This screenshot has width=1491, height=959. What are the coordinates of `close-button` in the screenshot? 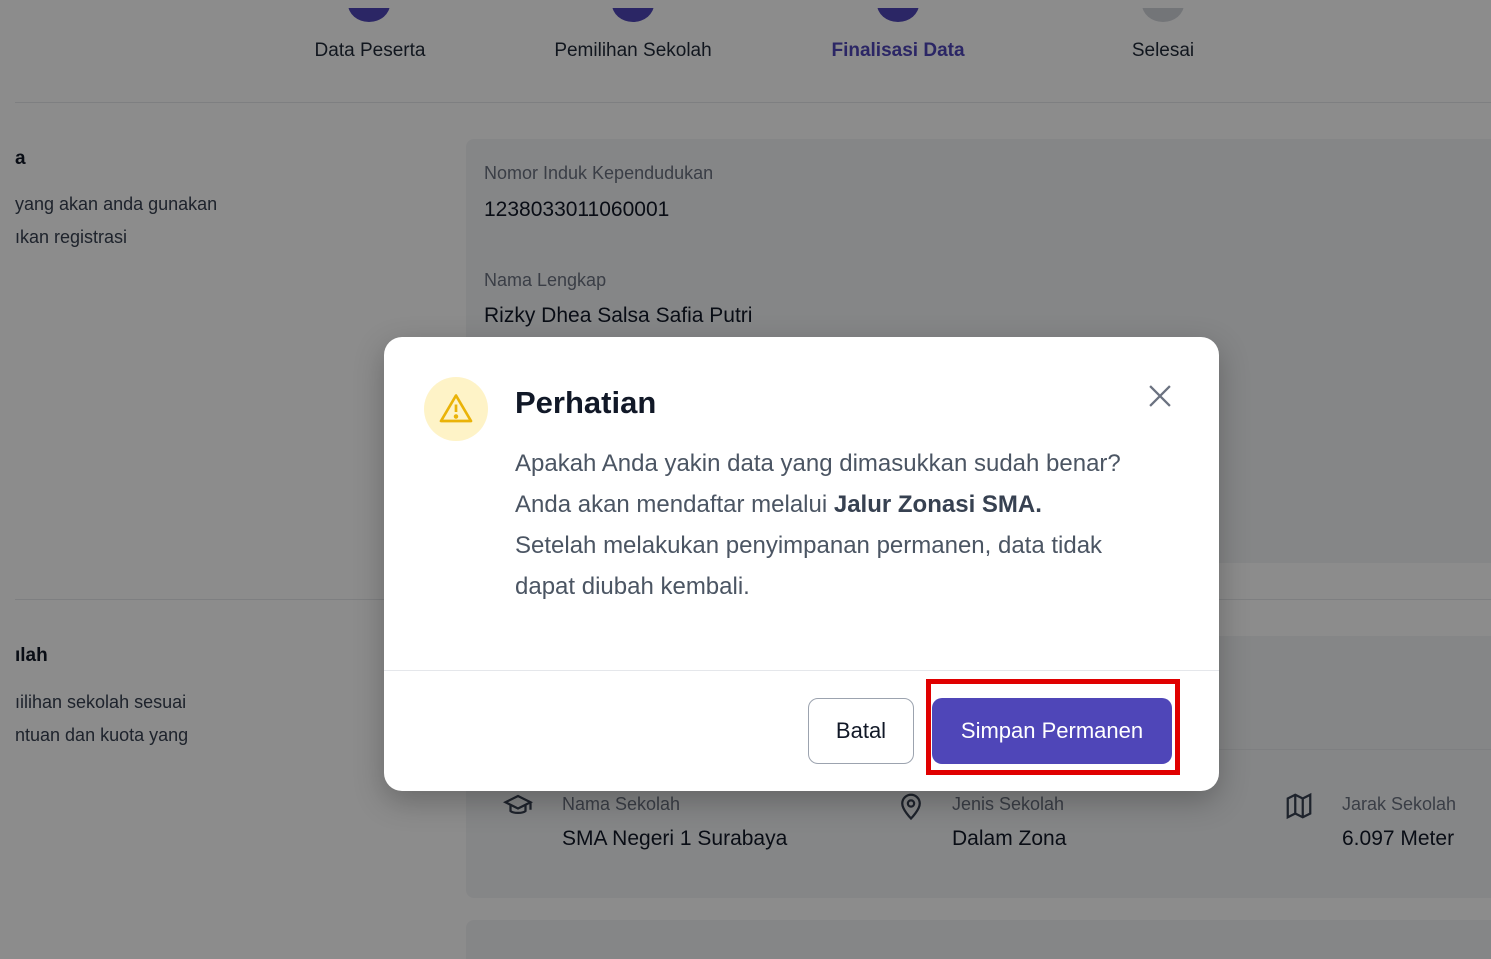 It's located at (1160, 396).